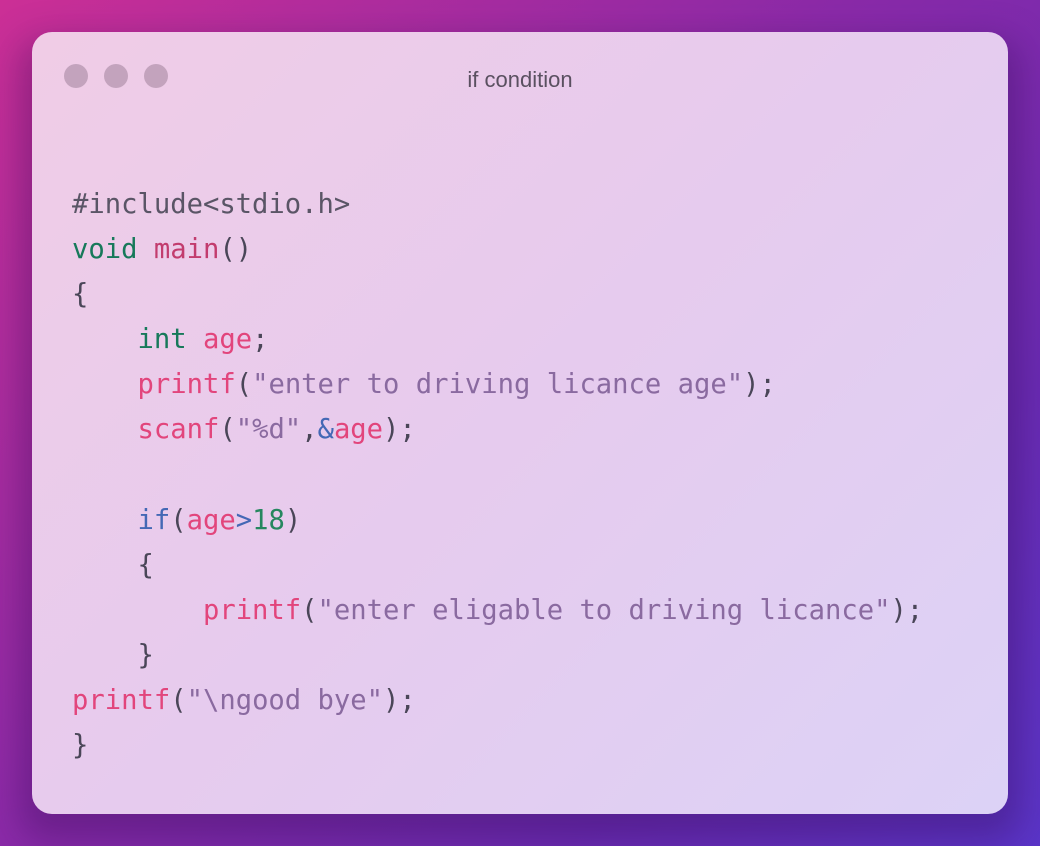 The image size is (1040, 846). What do you see at coordinates (268, 520) in the screenshot?
I see `code-token-num: 18` at bounding box center [268, 520].